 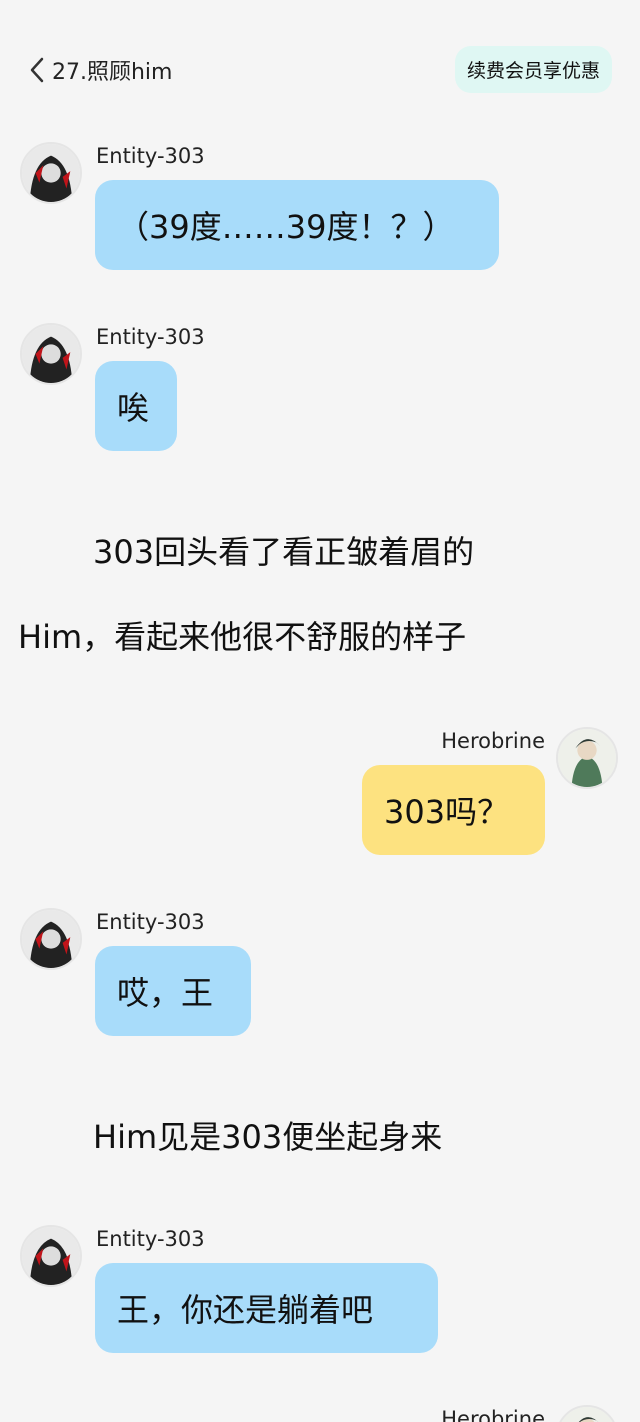 I want to click on vip-renew-button: 续费会员享优惠, so click(x=533, y=69).